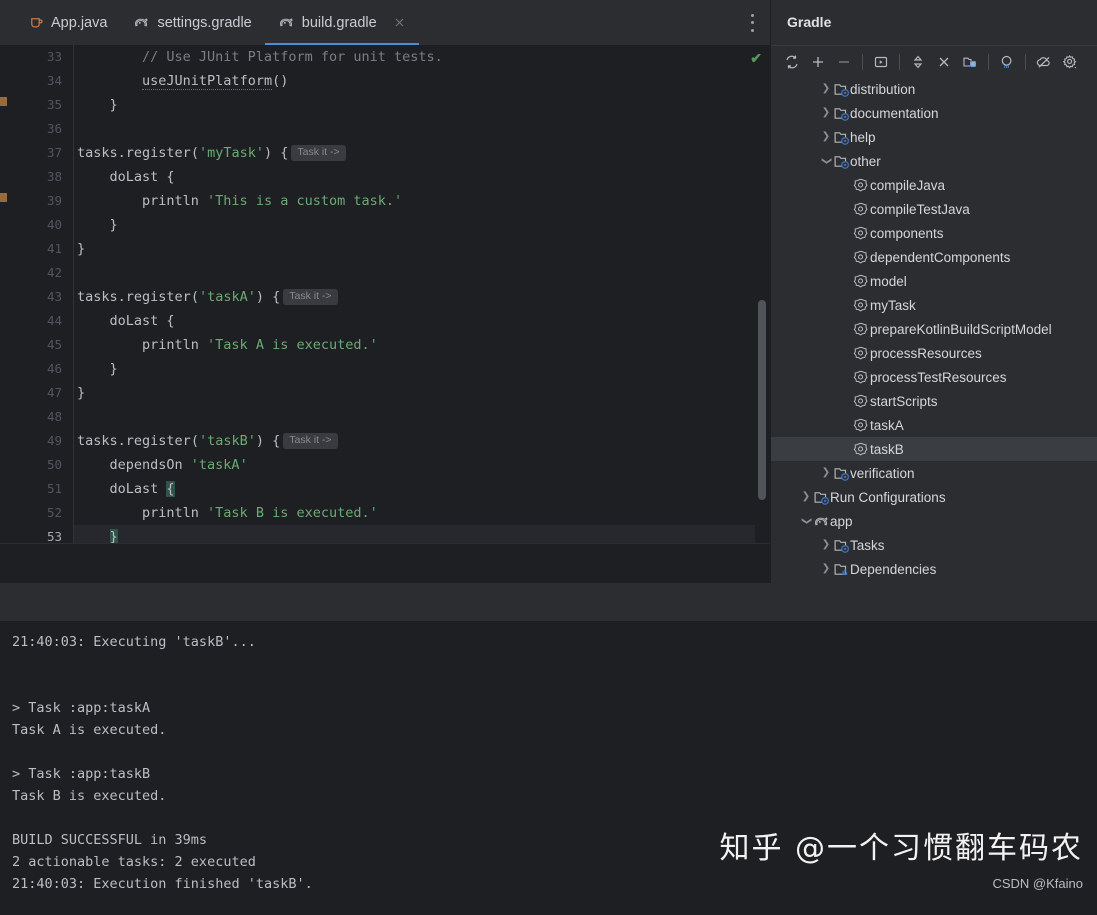 This screenshot has height=915, width=1097. I want to click on console-line: Task B is executed., so click(89, 796).